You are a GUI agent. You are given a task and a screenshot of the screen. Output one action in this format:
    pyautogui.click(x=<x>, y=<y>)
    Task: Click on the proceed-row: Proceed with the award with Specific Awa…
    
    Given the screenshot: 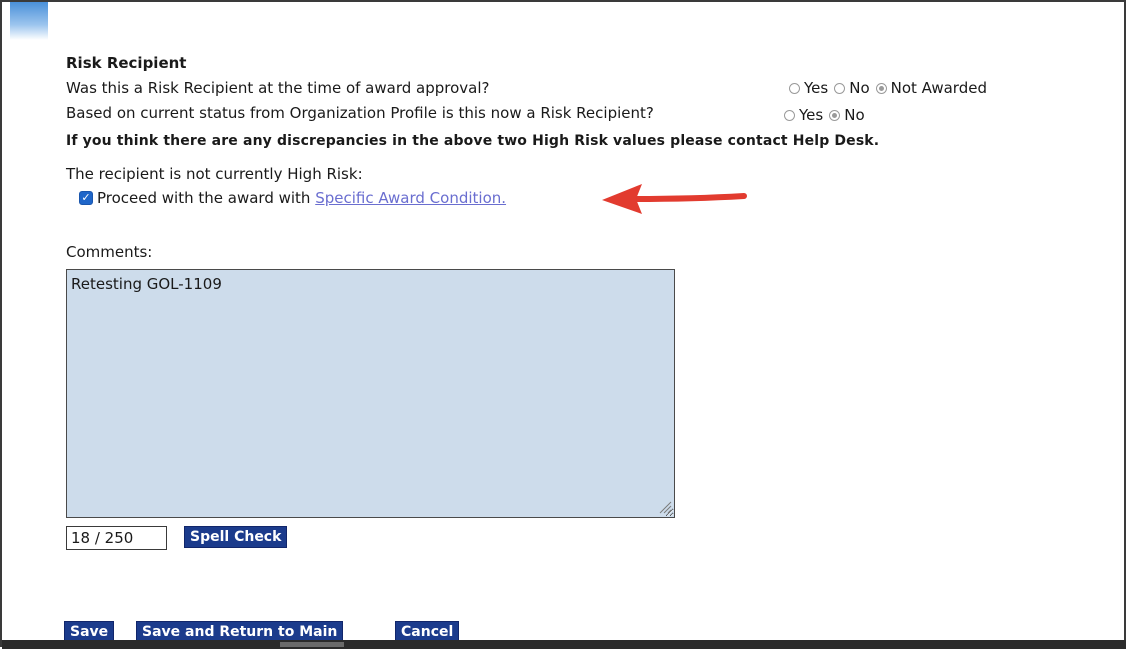 What is the action you would take?
    pyautogui.click(x=301, y=198)
    